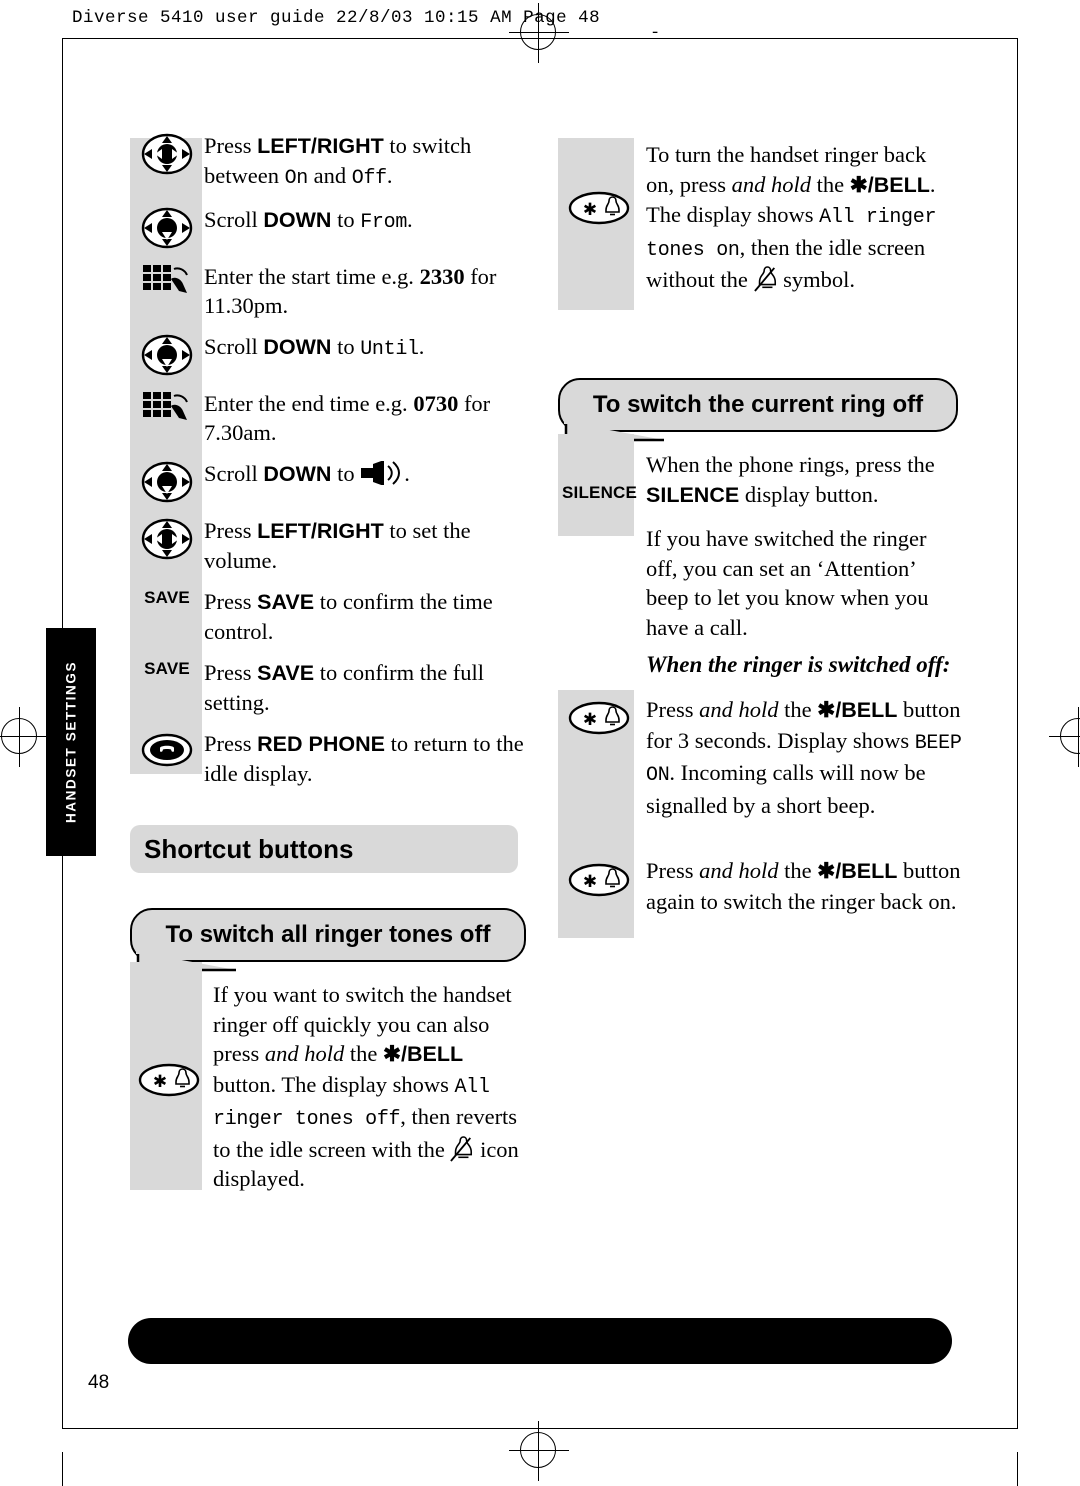 Image resolution: width=1080 pixels, height=1486 pixels. I want to click on registration-mark-right, so click(1064, 737).